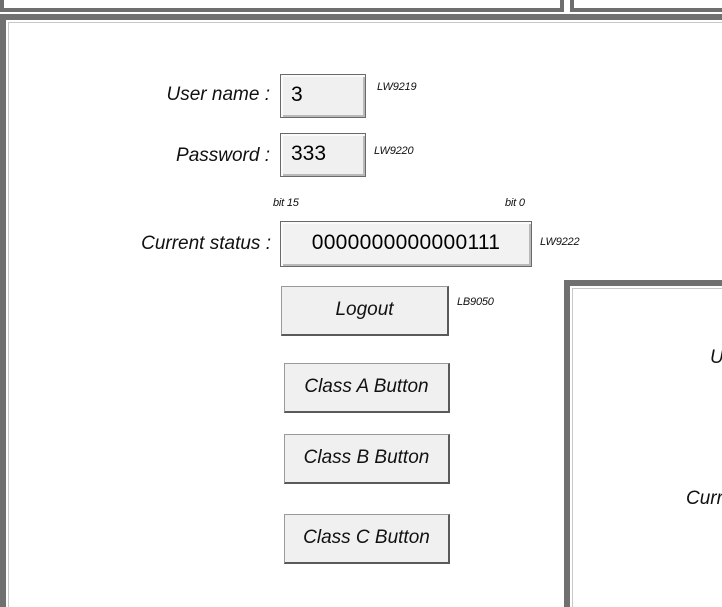 The height and width of the screenshot is (607, 722). What do you see at coordinates (286, 203) in the screenshot?
I see `bit-high-label: bit 15` at bounding box center [286, 203].